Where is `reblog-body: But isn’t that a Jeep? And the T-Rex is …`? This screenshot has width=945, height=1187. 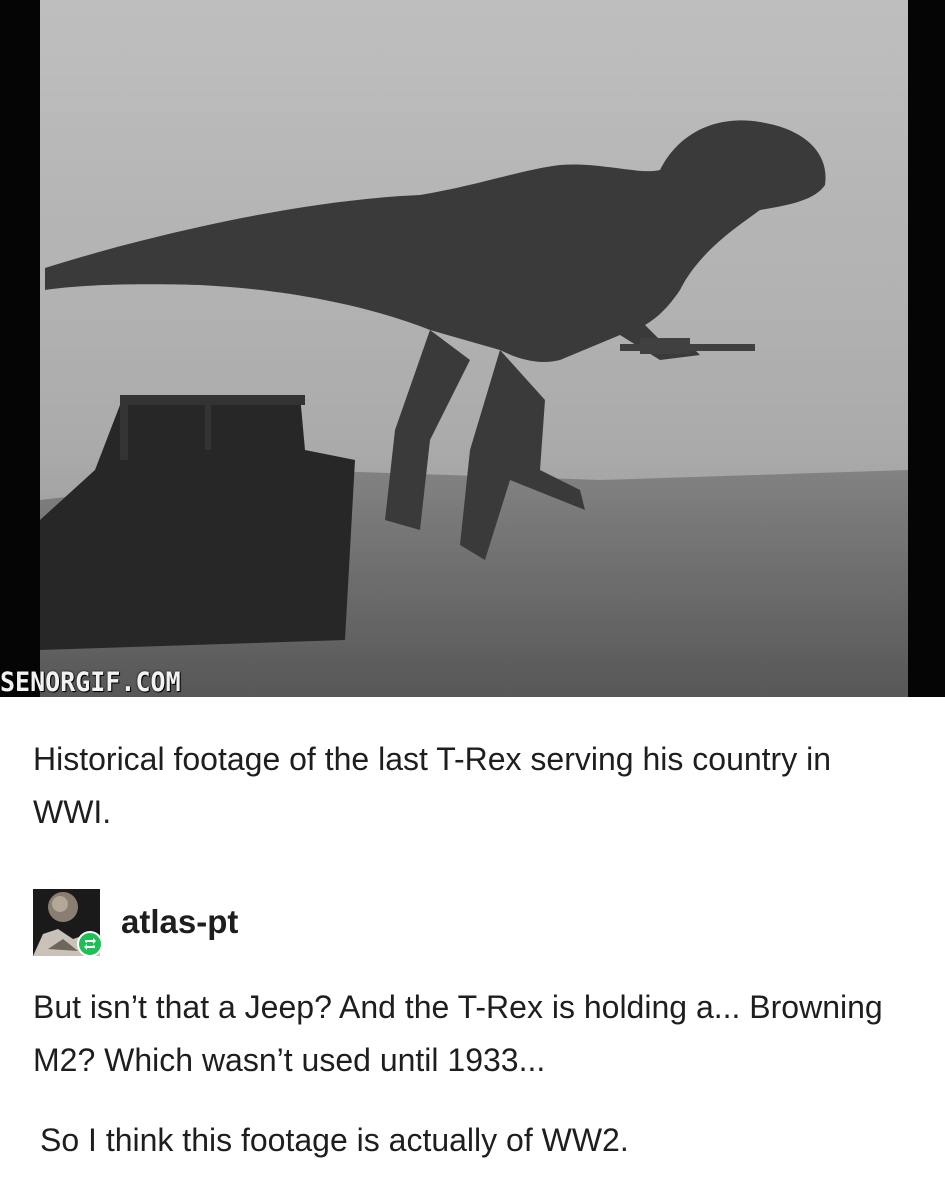
reblog-body: But isn’t that a Jeep? And the T-Rex is … is located at coordinates (473, 1074).